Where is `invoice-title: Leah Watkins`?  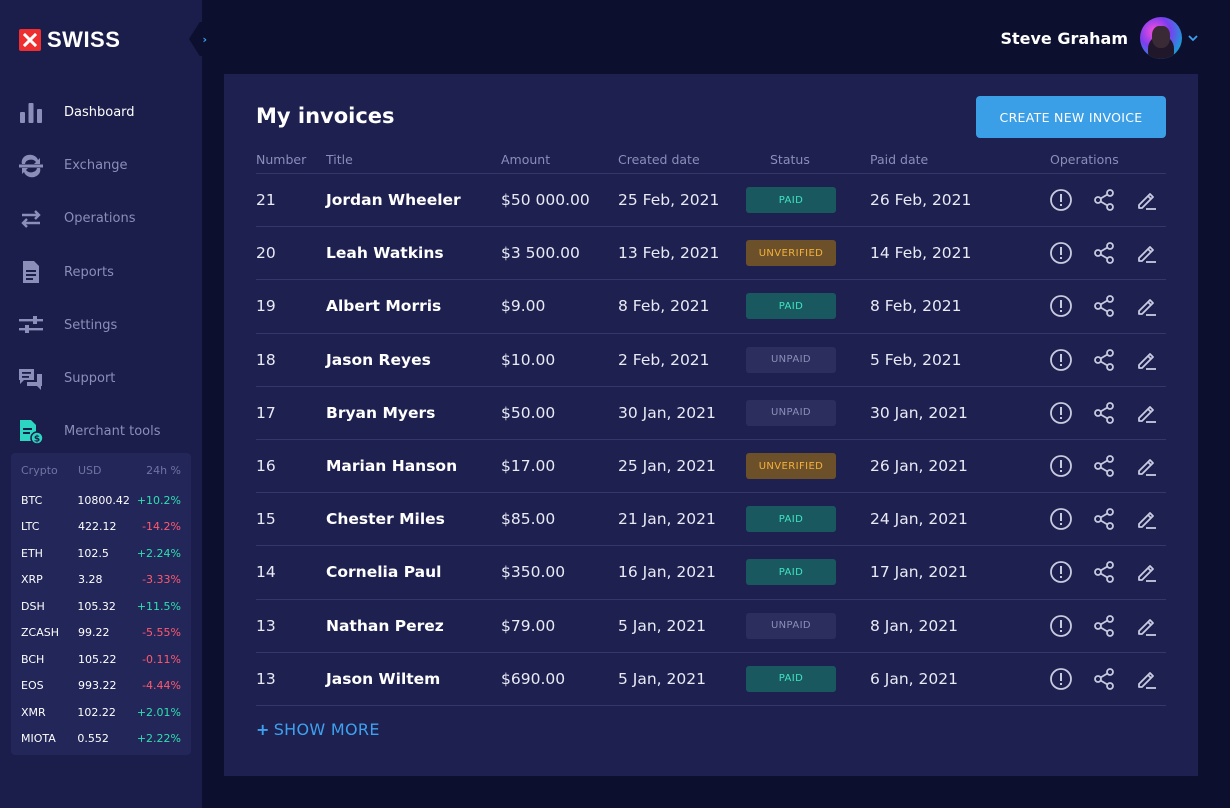 invoice-title: Leah Watkins is located at coordinates (413, 253).